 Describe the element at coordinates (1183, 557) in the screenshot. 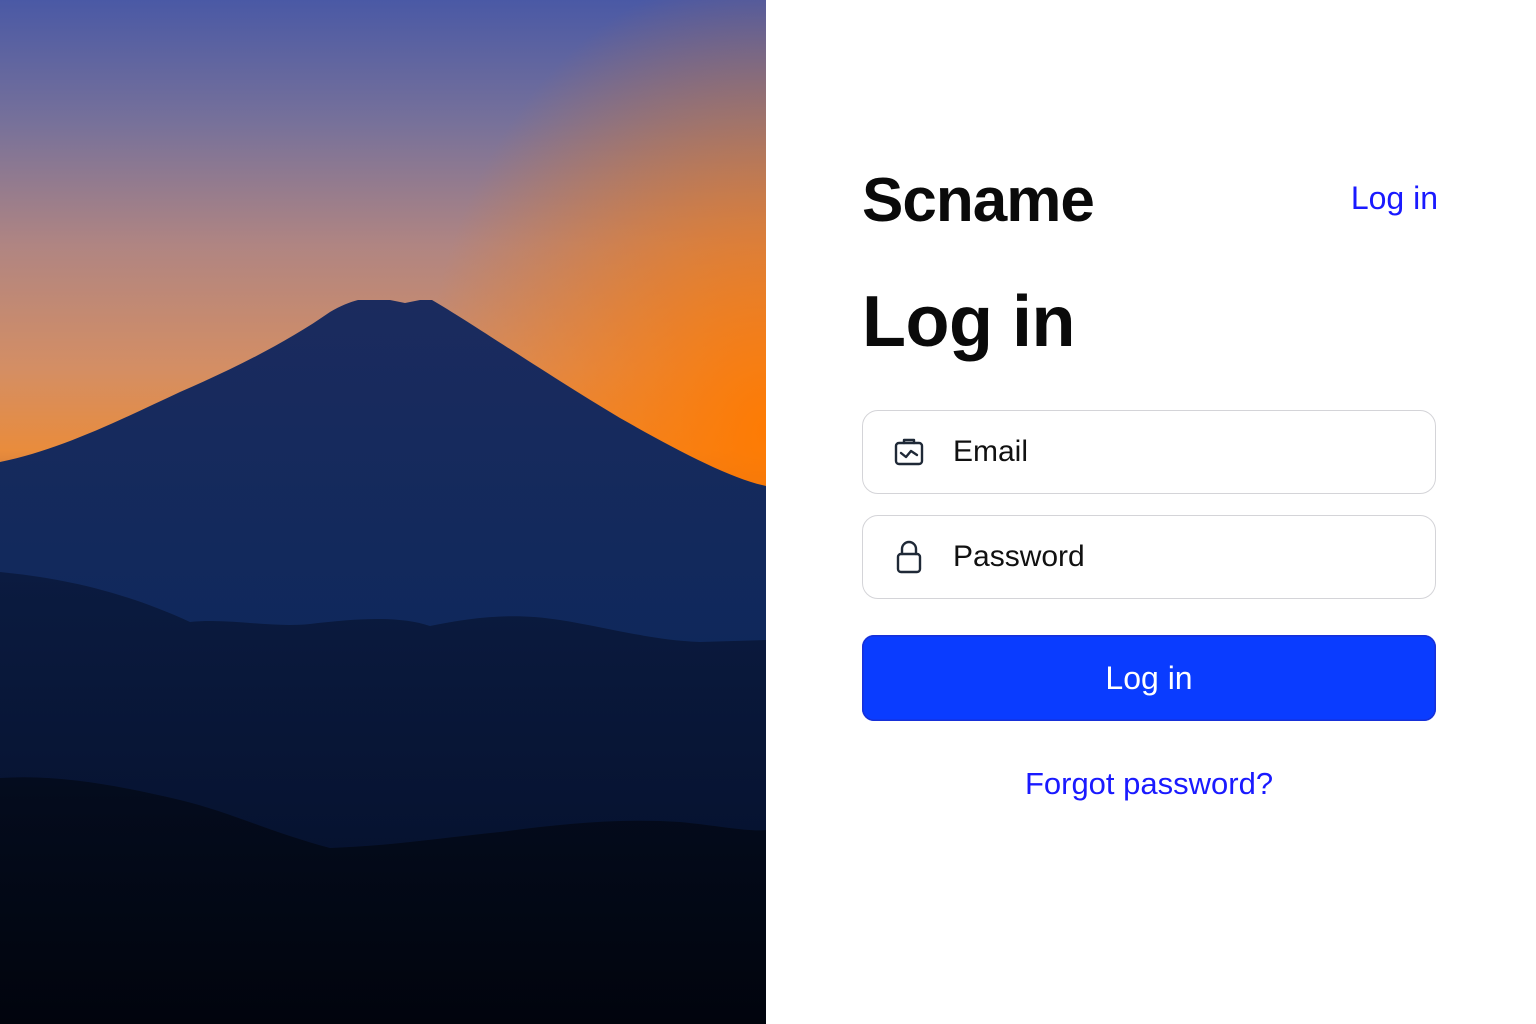

I see `password-input` at that location.